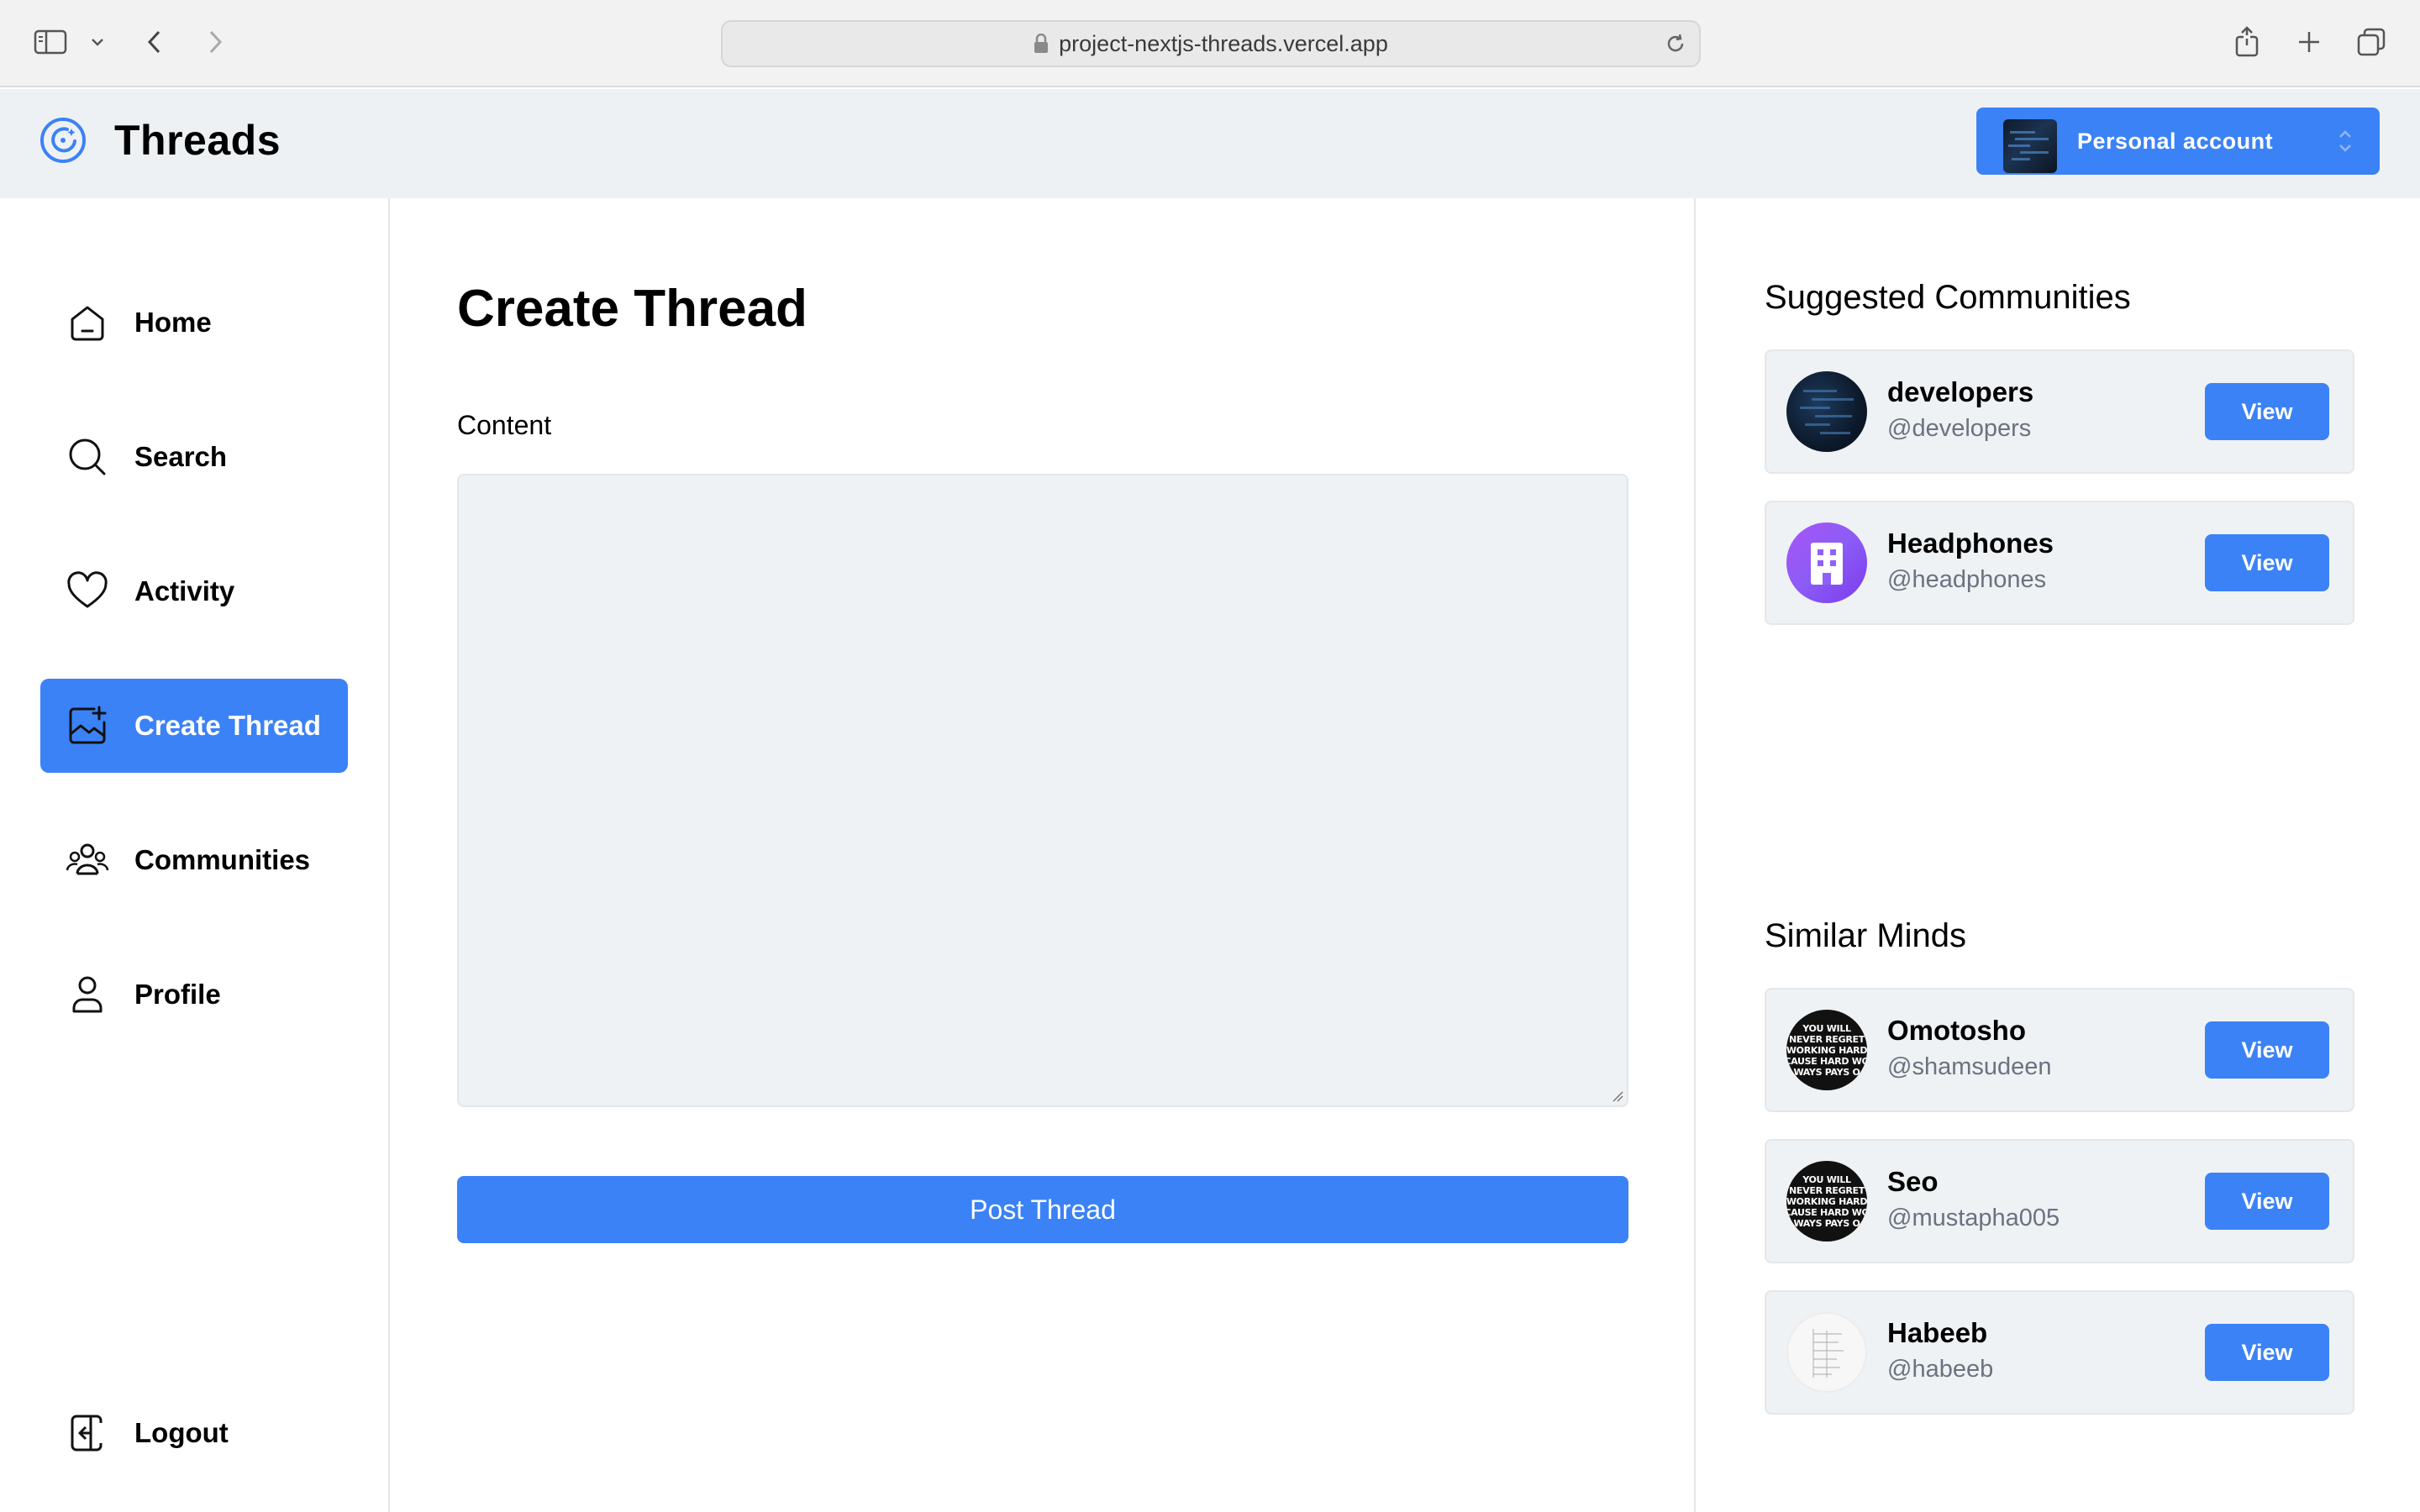  Describe the element at coordinates (87, 726) in the screenshot. I see `create-thread-icon` at that location.